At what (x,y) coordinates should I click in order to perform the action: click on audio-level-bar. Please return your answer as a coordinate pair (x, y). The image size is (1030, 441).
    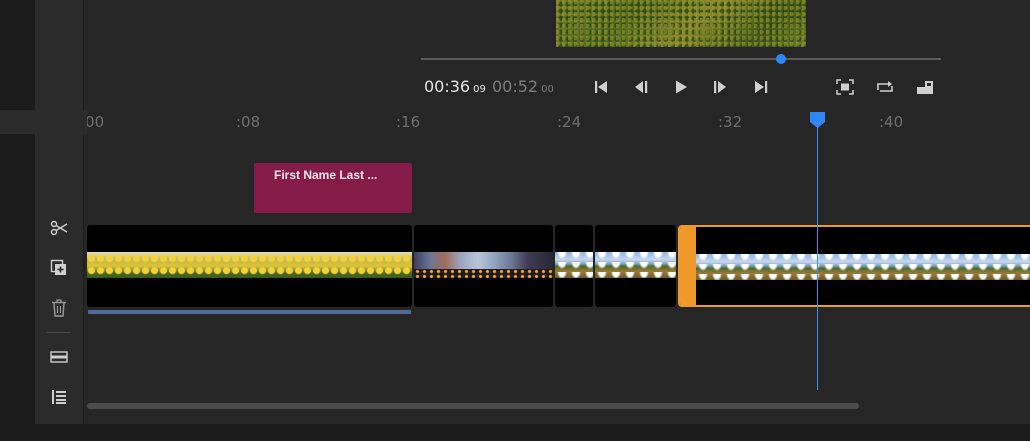
    Looking at the image, I should click on (249, 312).